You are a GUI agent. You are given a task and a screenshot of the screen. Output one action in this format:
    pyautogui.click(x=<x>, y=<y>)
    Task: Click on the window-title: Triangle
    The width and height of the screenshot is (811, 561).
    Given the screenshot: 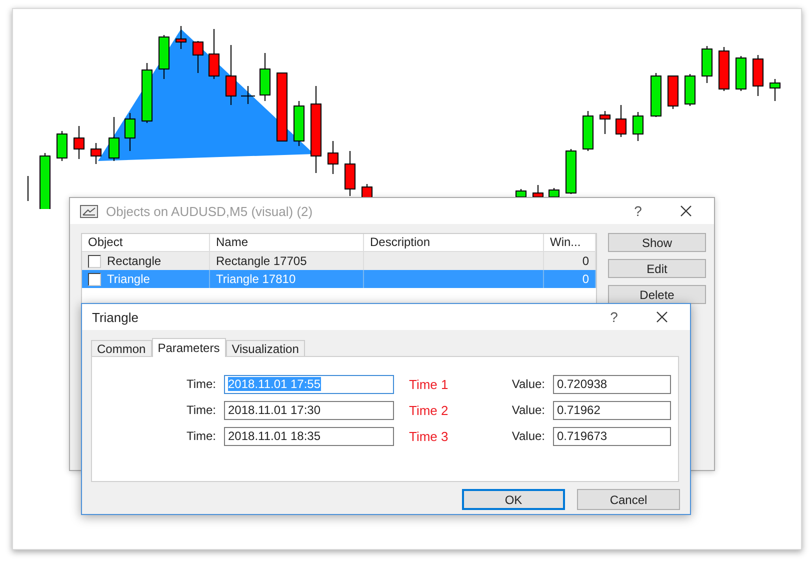 What is the action you would take?
    pyautogui.click(x=116, y=317)
    